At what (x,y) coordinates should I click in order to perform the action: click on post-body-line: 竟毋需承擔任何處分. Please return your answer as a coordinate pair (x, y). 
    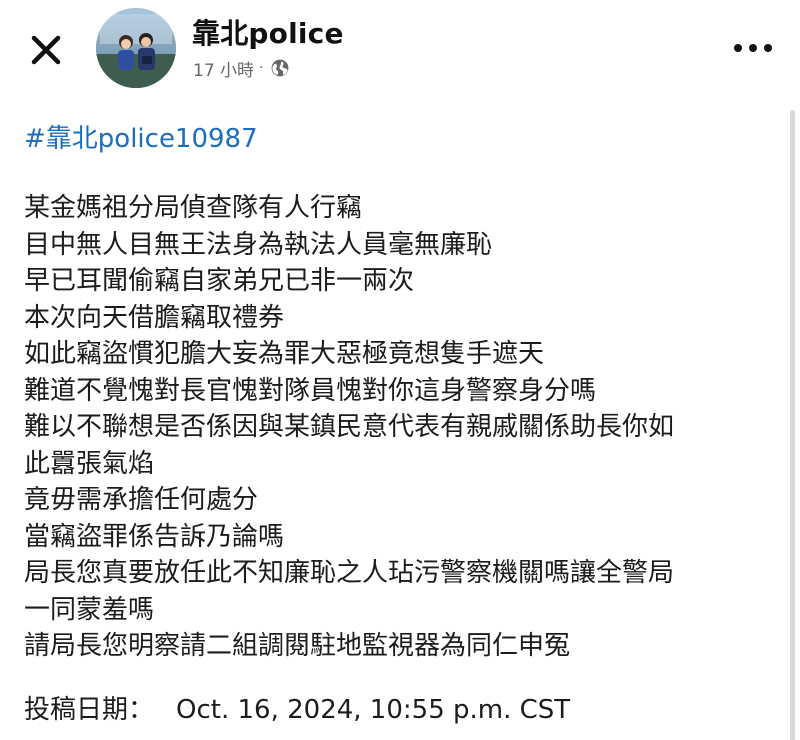
    Looking at the image, I should click on (141, 500).